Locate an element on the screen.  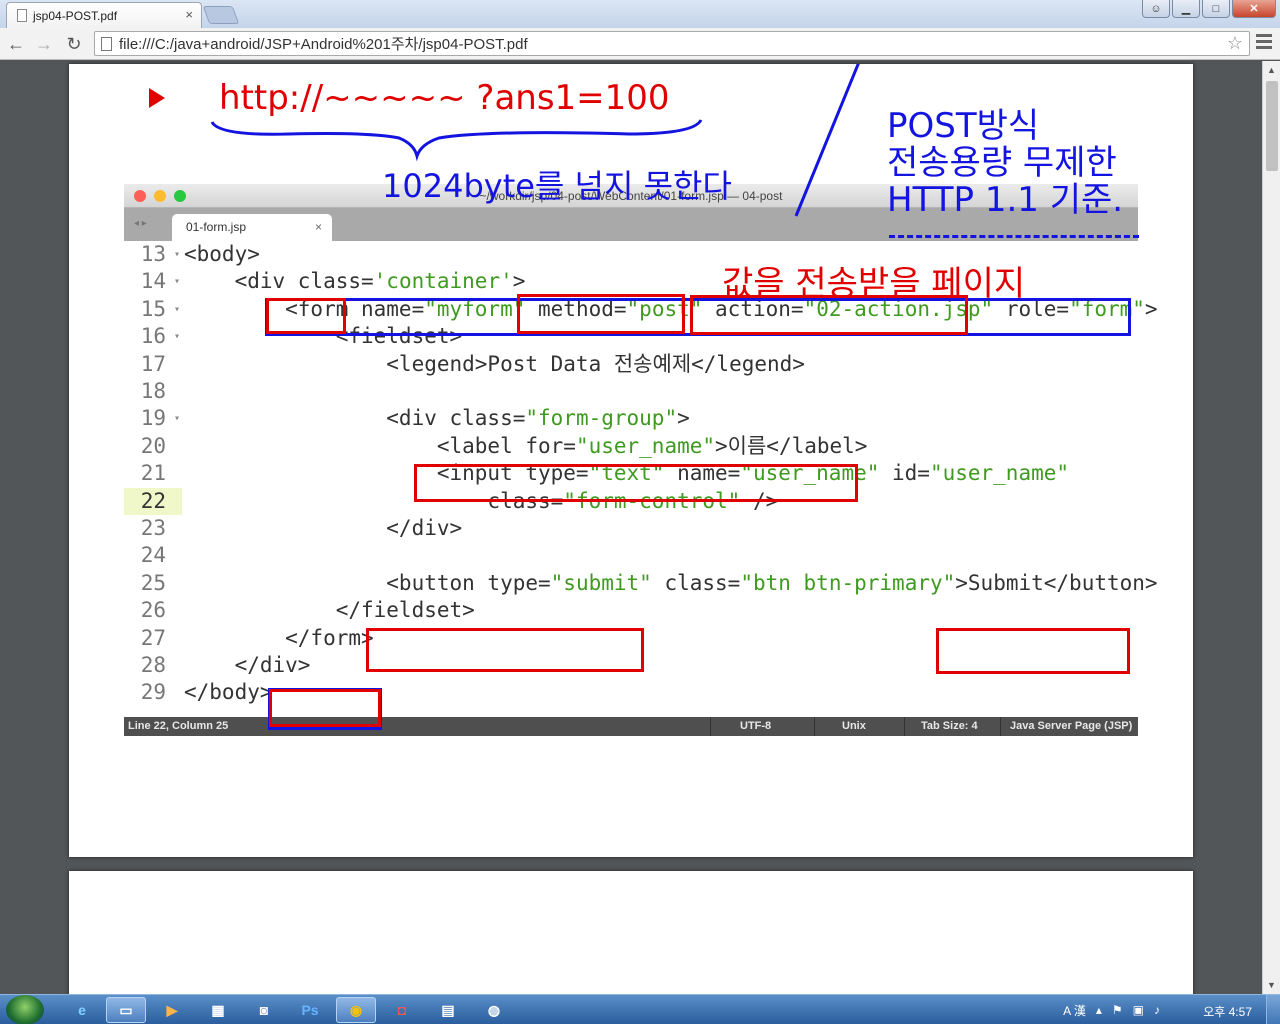
status-syntax: Java Server Page (JSP) is located at coordinates (1071, 726).